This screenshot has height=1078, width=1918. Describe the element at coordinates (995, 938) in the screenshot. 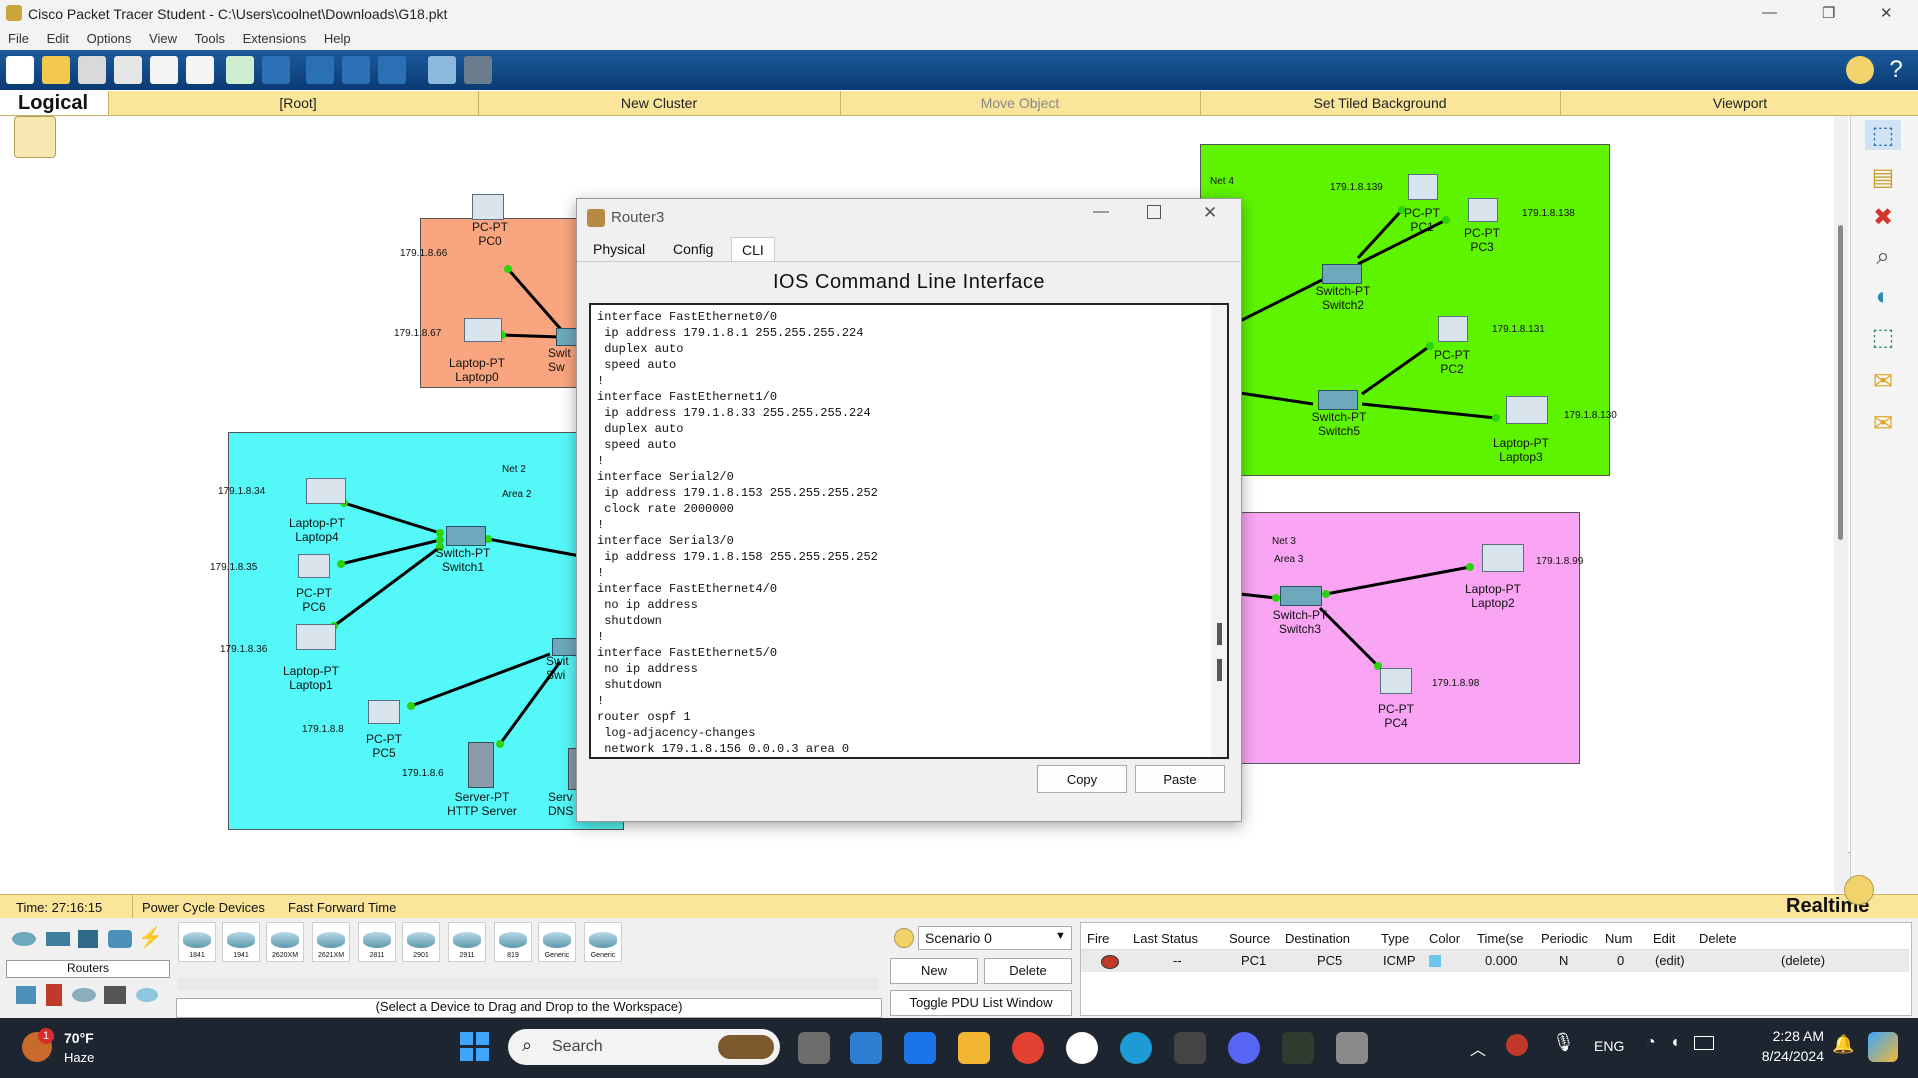

I see `scenario-select: Scenario 0 ▼` at that location.